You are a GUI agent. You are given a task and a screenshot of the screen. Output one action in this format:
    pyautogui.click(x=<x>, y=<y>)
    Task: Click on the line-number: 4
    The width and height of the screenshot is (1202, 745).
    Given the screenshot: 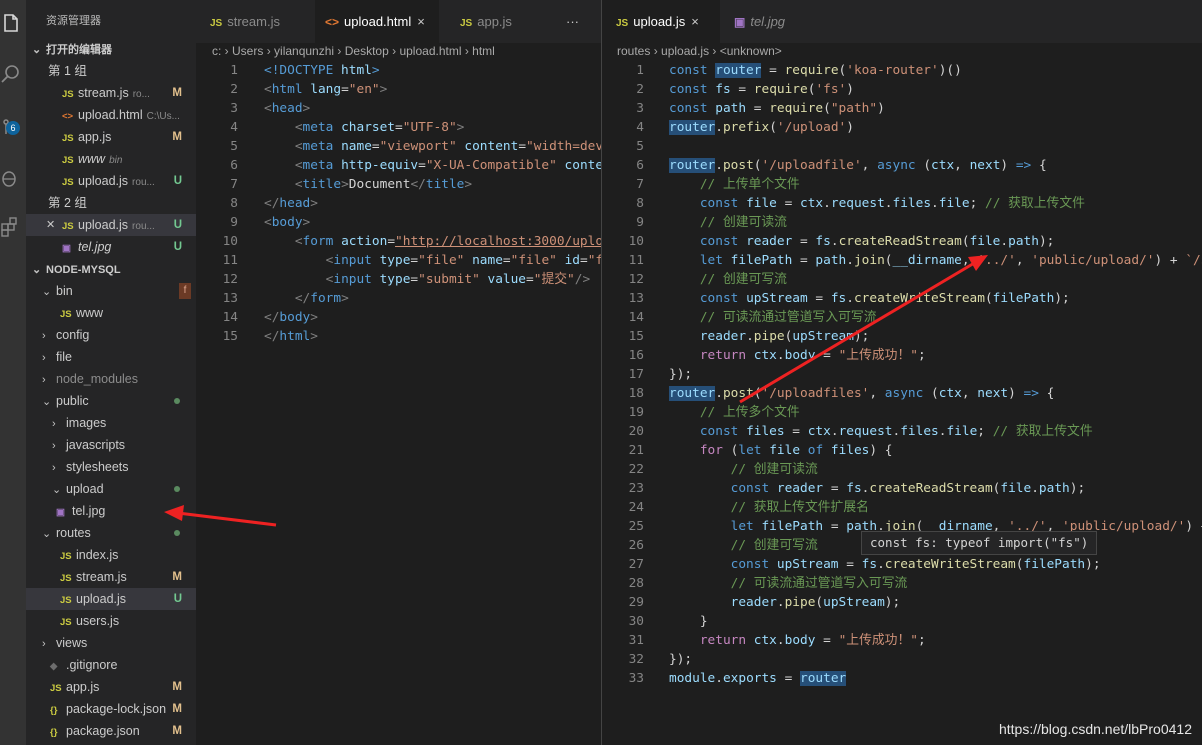 What is the action you would take?
    pyautogui.click(x=640, y=127)
    